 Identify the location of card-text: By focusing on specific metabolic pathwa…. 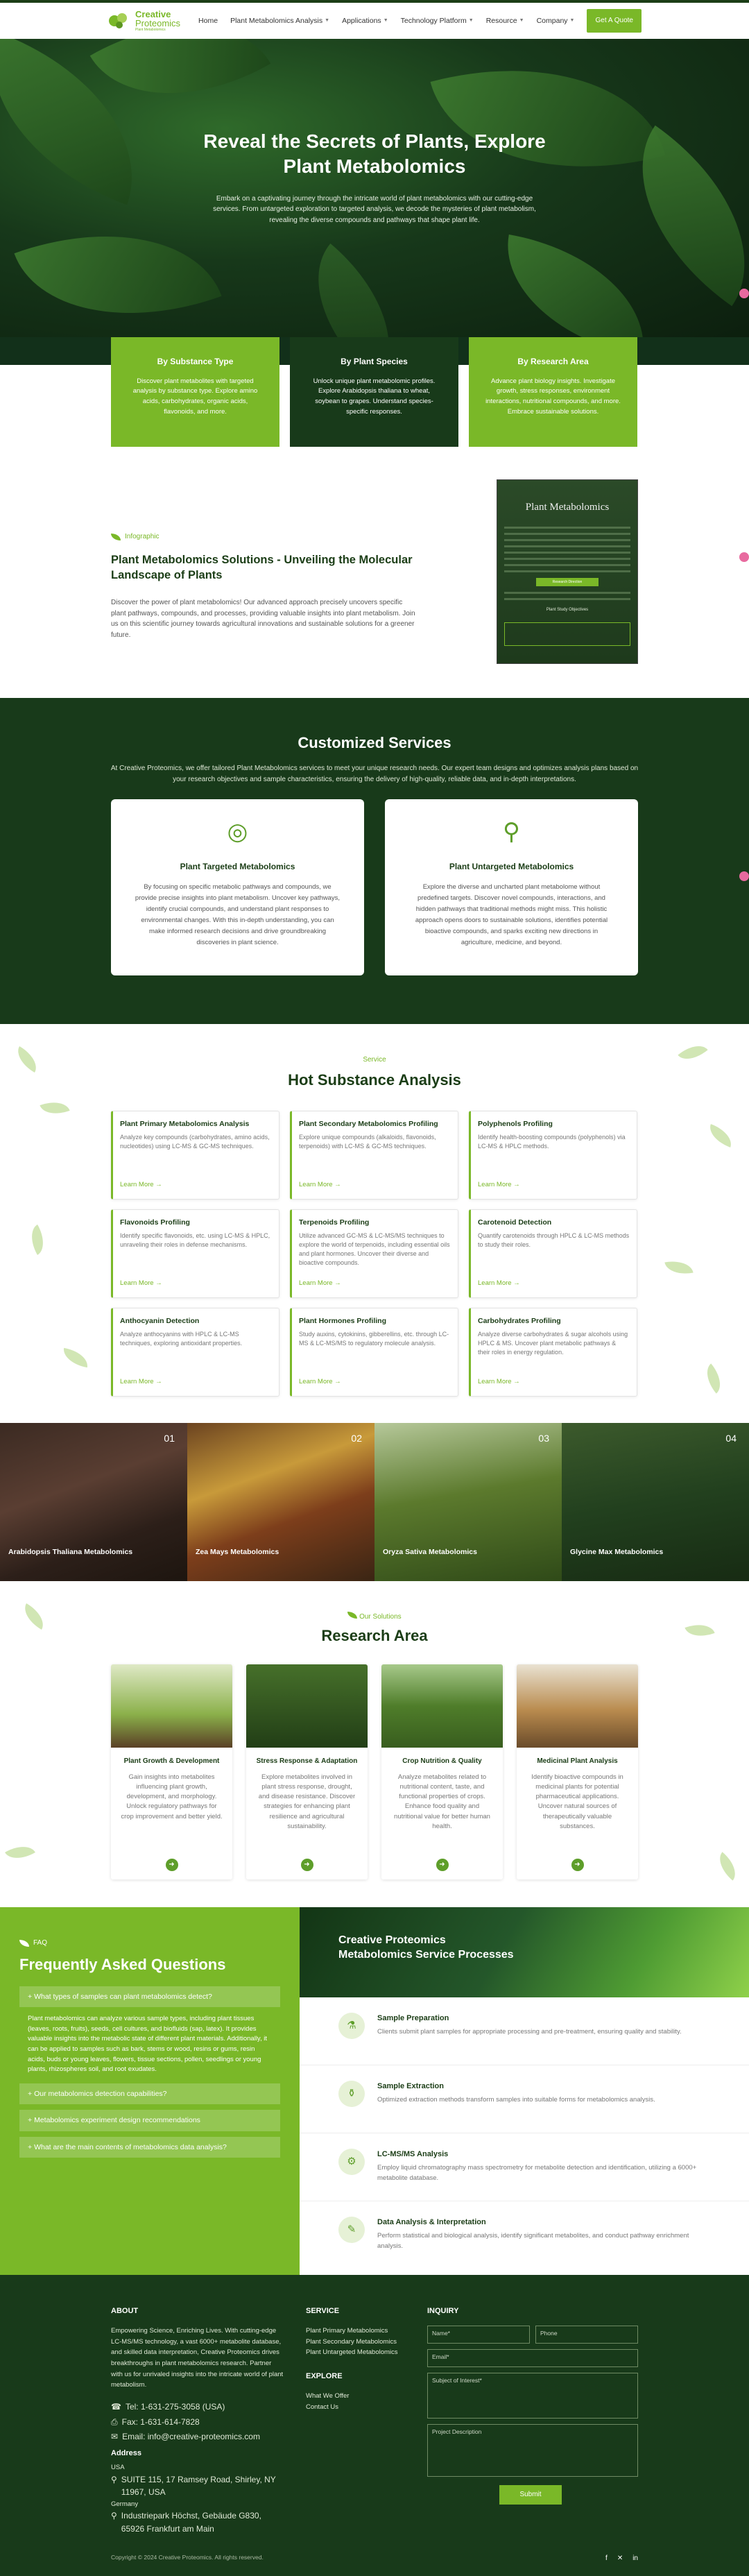
(238, 914).